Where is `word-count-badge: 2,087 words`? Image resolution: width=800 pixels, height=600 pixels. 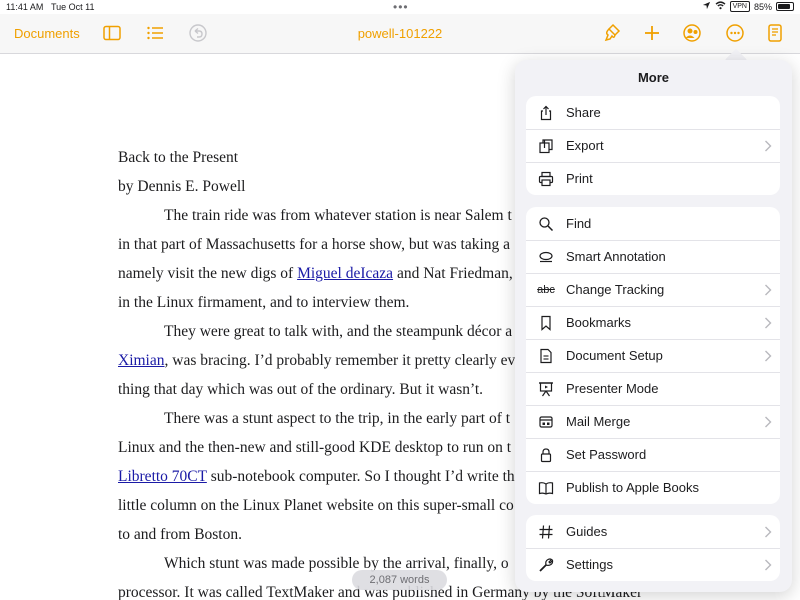 word-count-badge: 2,087 words is located at coordinates (399, 580).